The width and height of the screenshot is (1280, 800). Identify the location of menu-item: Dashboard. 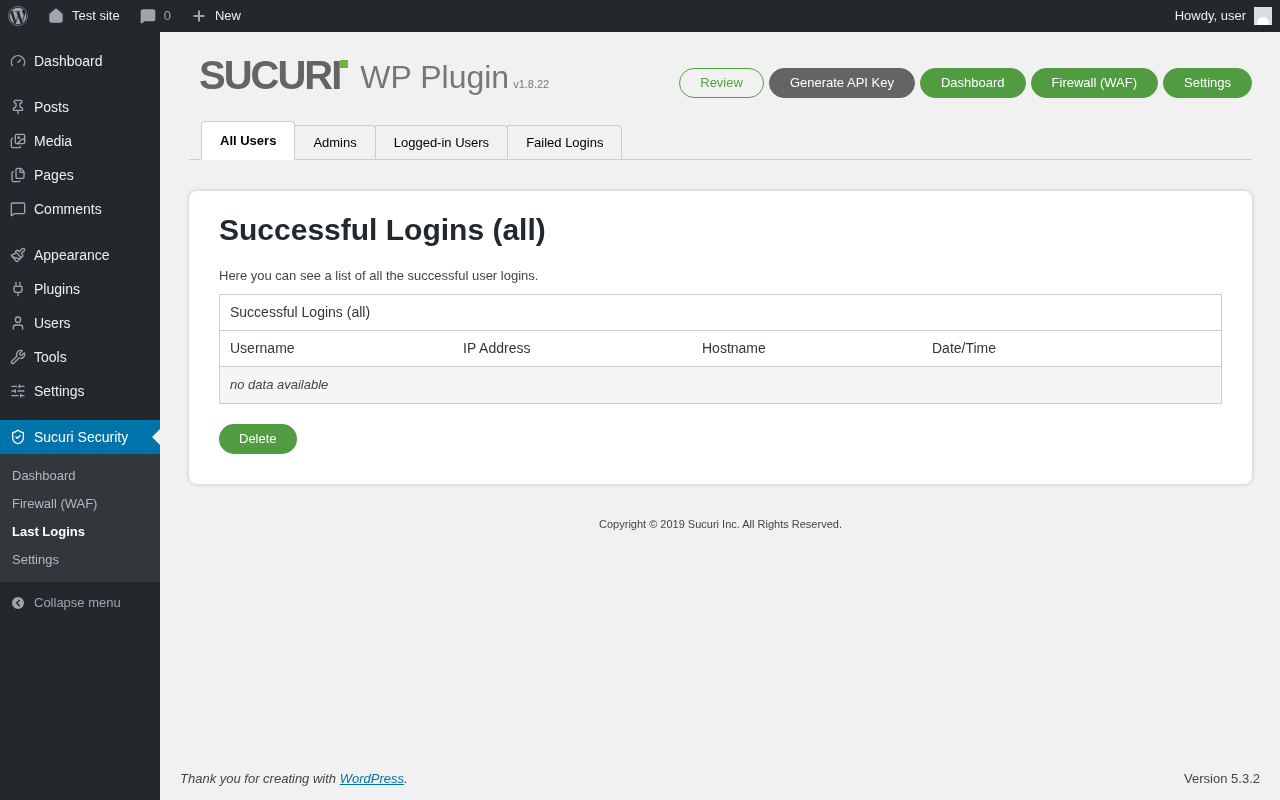
(80, 61).